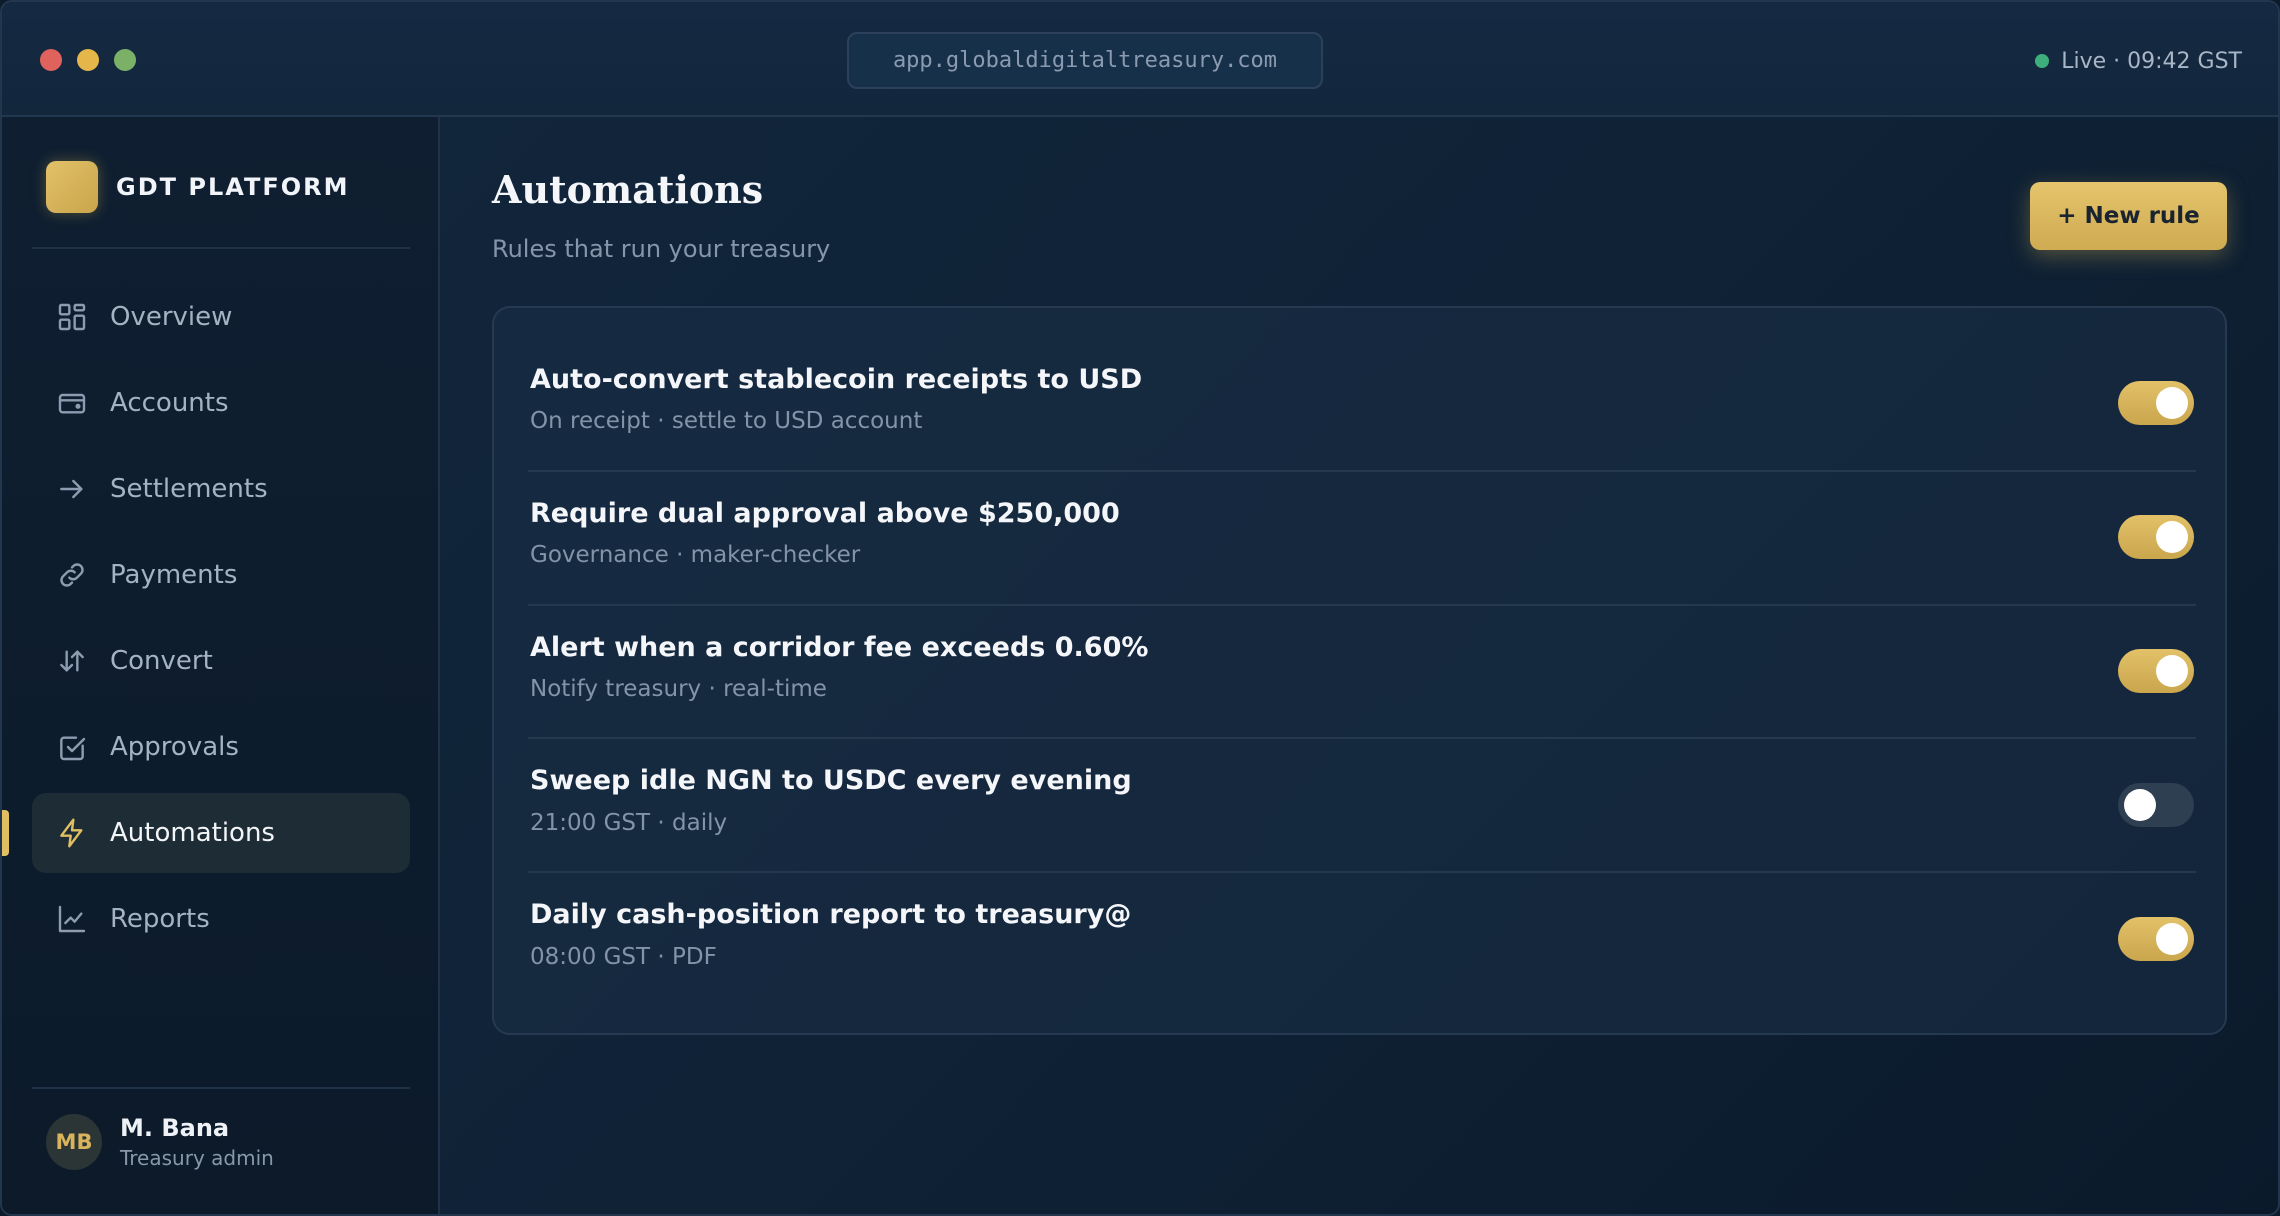  I want to click on checkbox-icon, so click(73, 748).